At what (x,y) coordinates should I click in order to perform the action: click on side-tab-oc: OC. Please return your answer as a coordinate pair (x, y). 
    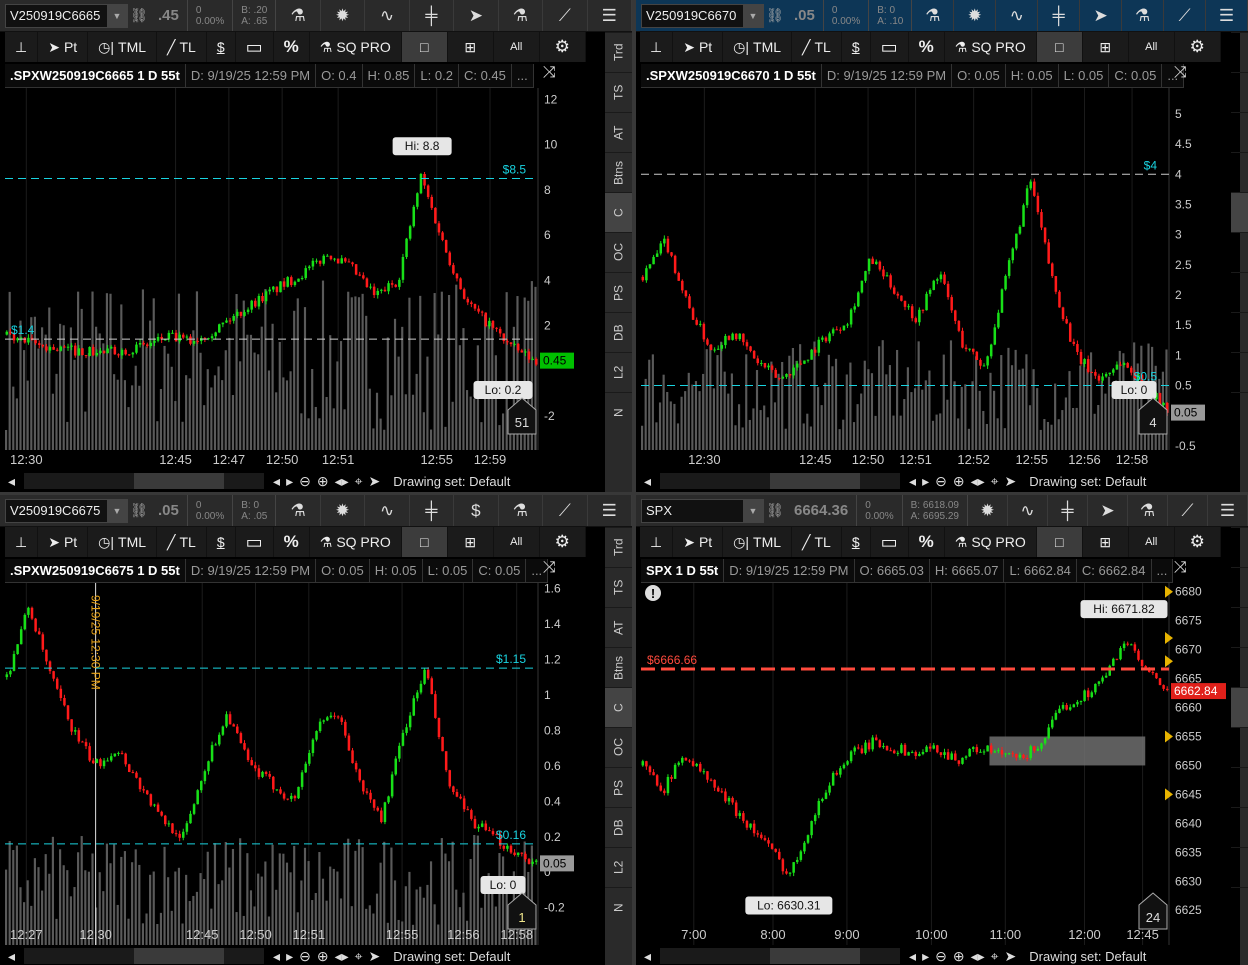
    Looking at the image, I should click on (618, 747).